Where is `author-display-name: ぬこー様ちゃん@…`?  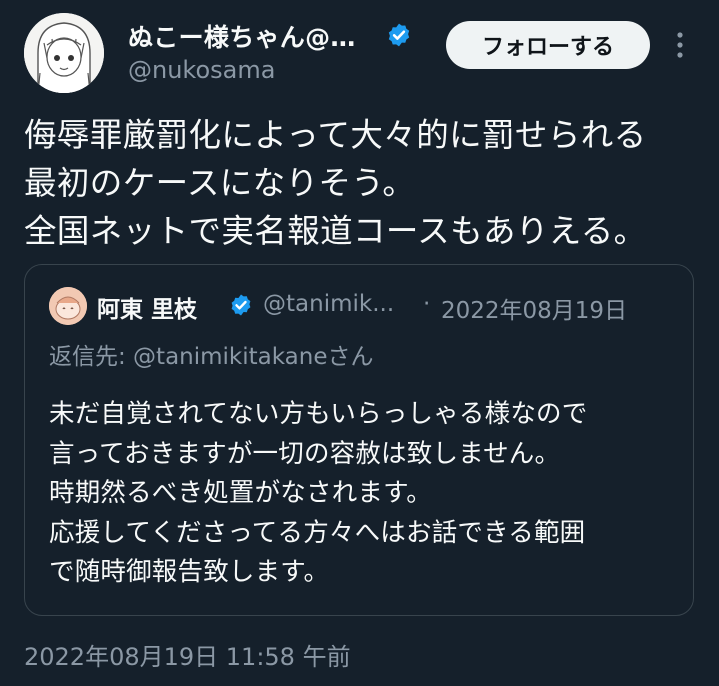 author-display-name: ぬこー様ちゃん@… is located at coordinates (242, 36).